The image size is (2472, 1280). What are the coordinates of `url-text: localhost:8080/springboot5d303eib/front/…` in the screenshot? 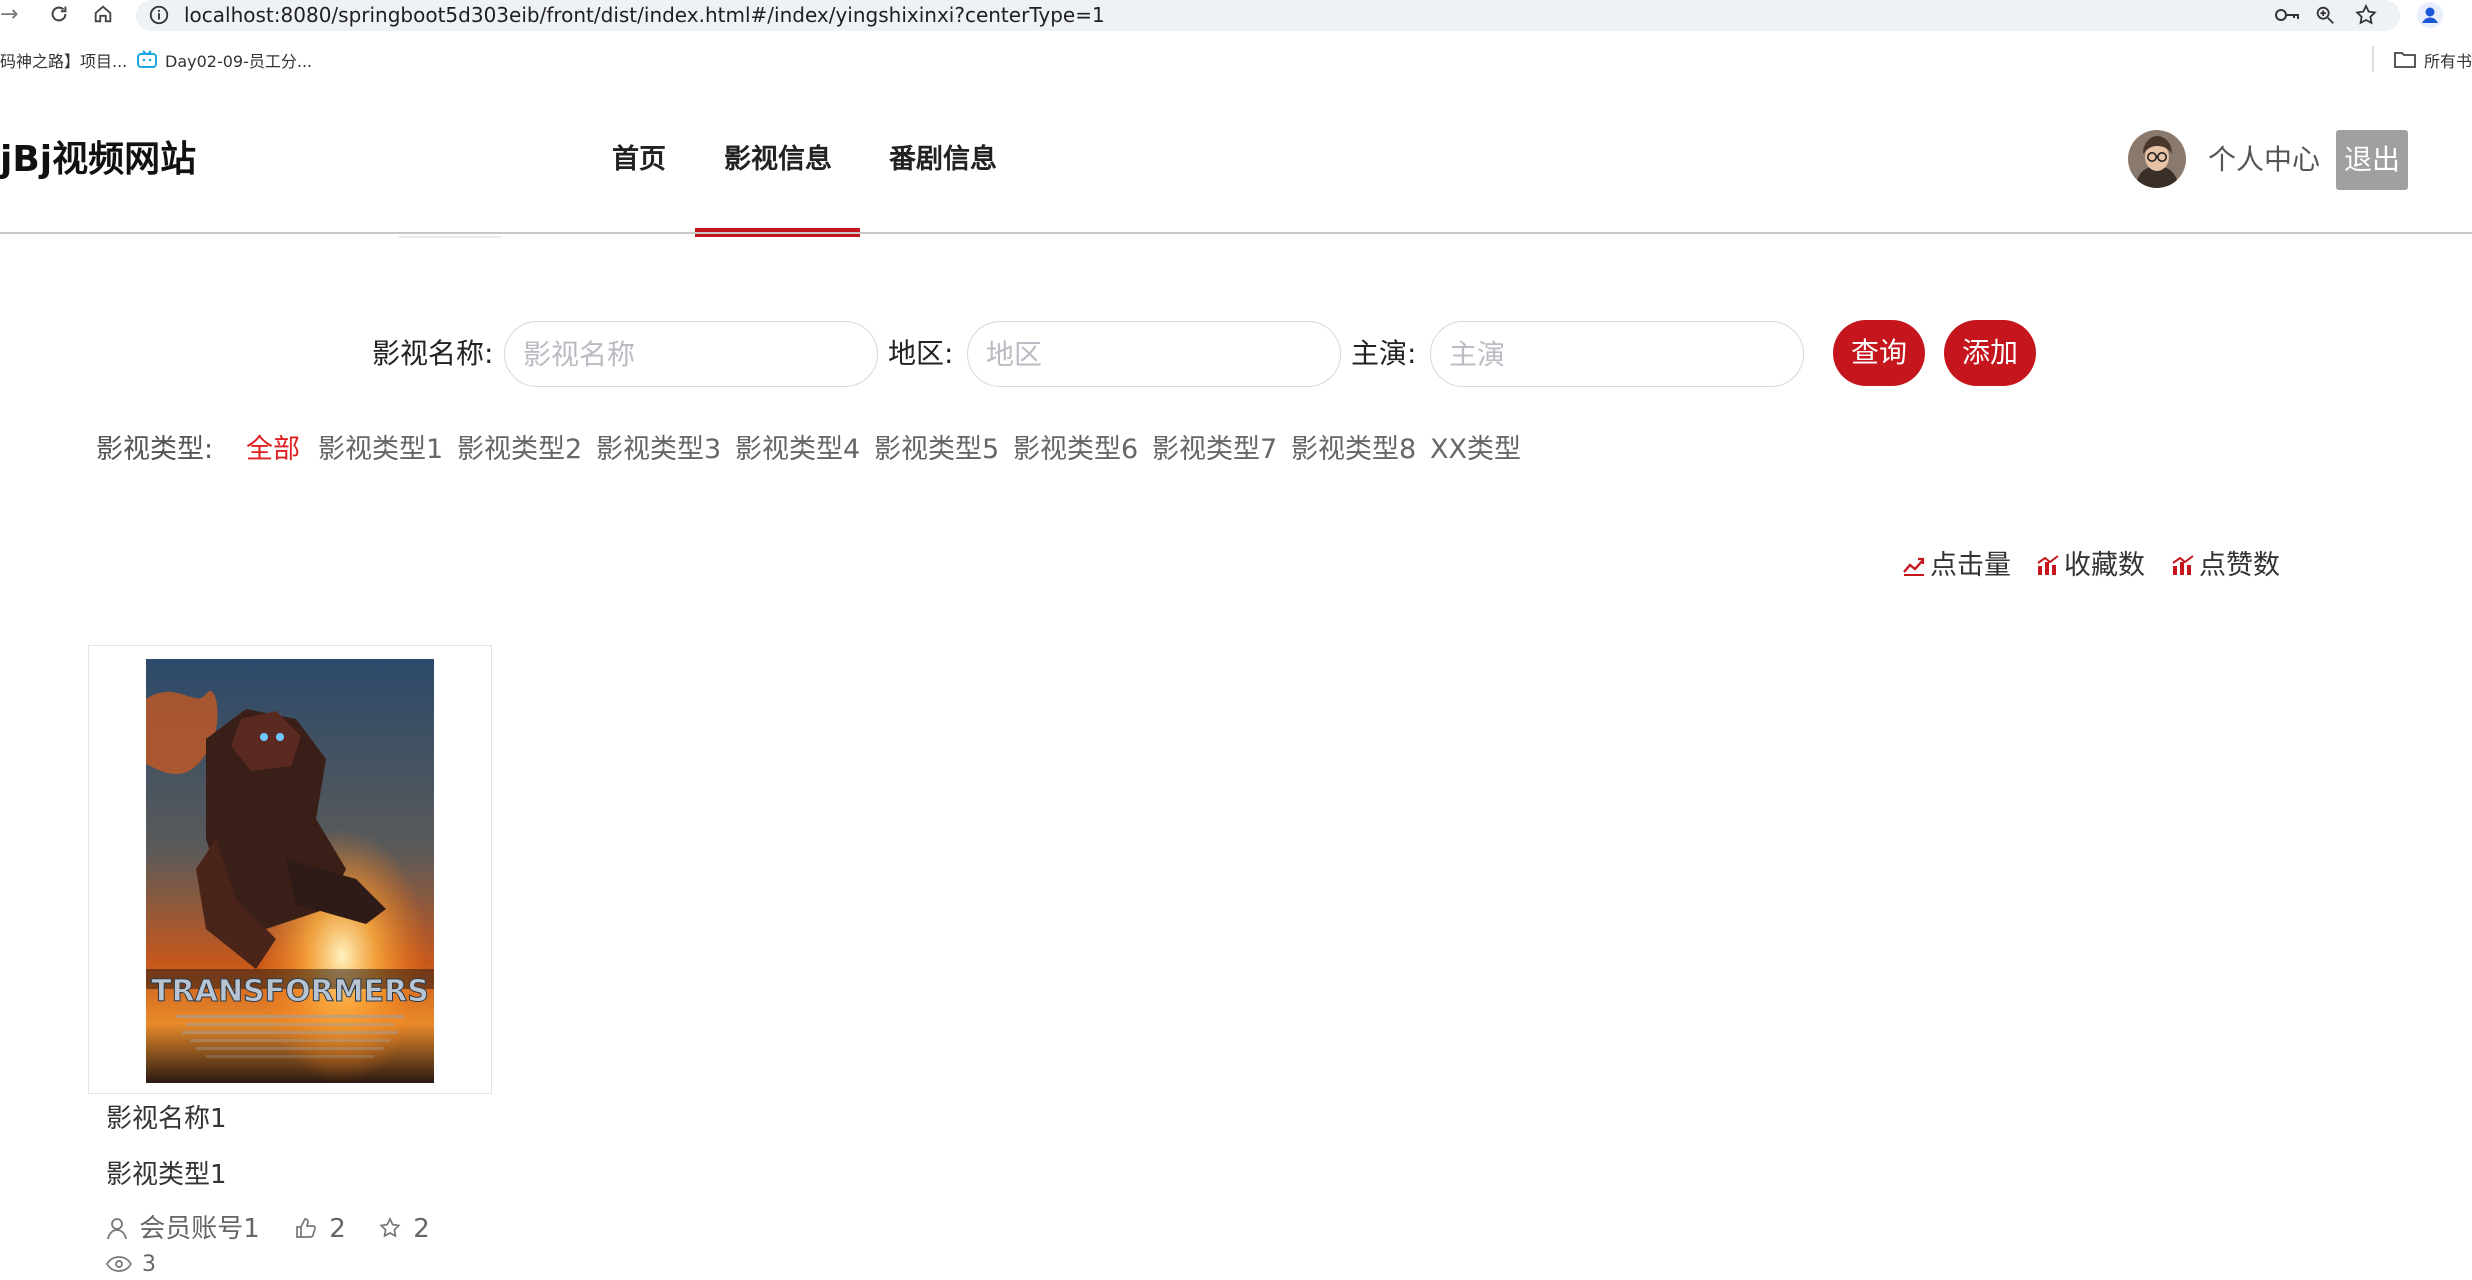 It's located at (644, 15).